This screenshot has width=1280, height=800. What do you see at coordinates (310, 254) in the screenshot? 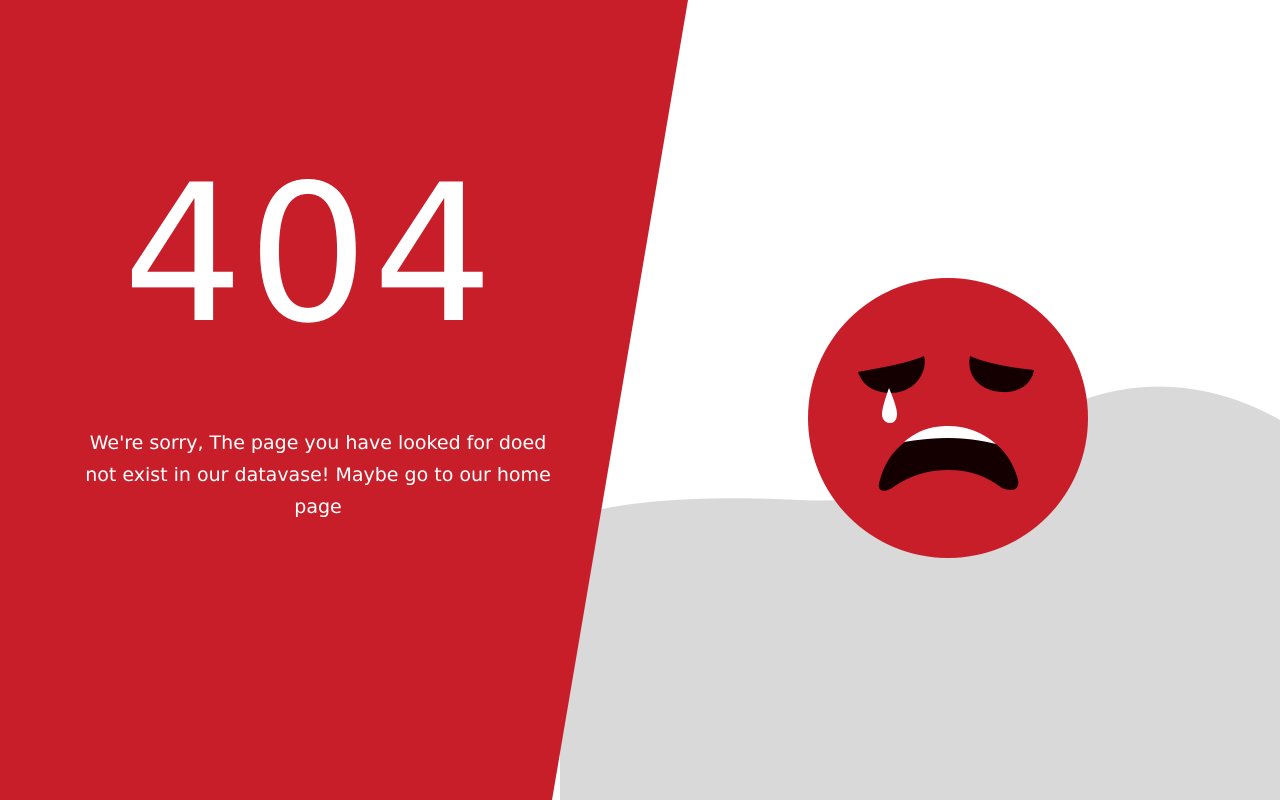
I see `error-code: 404` at bounding box center [310, 254].